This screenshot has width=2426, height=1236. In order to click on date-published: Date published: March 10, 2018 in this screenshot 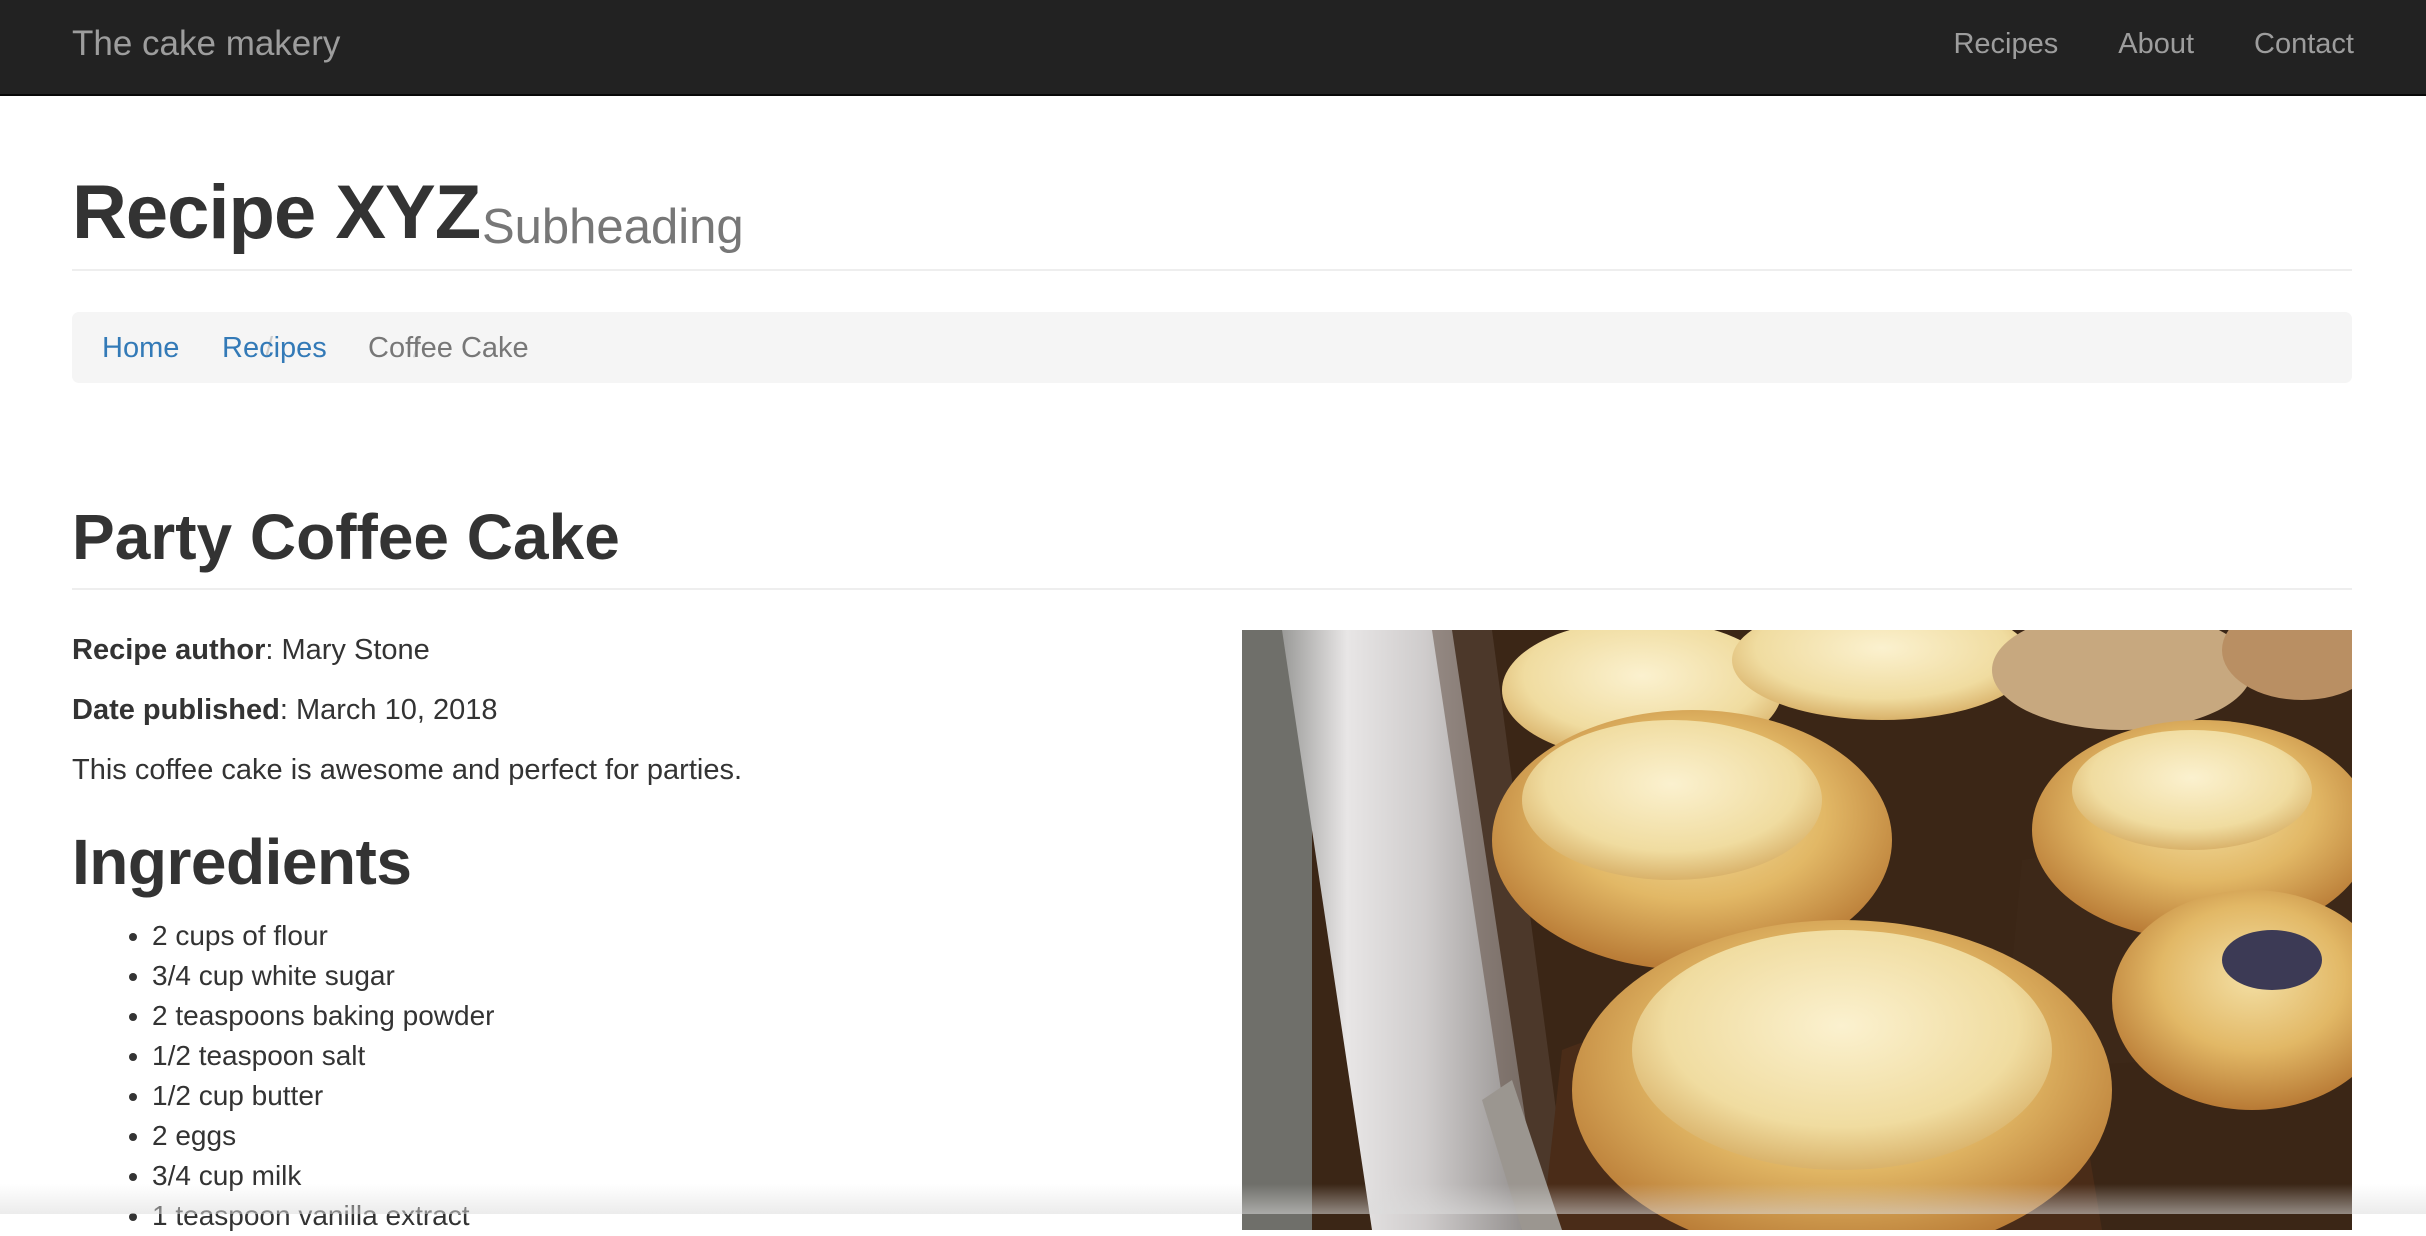, I will do `click(285, 710)`.